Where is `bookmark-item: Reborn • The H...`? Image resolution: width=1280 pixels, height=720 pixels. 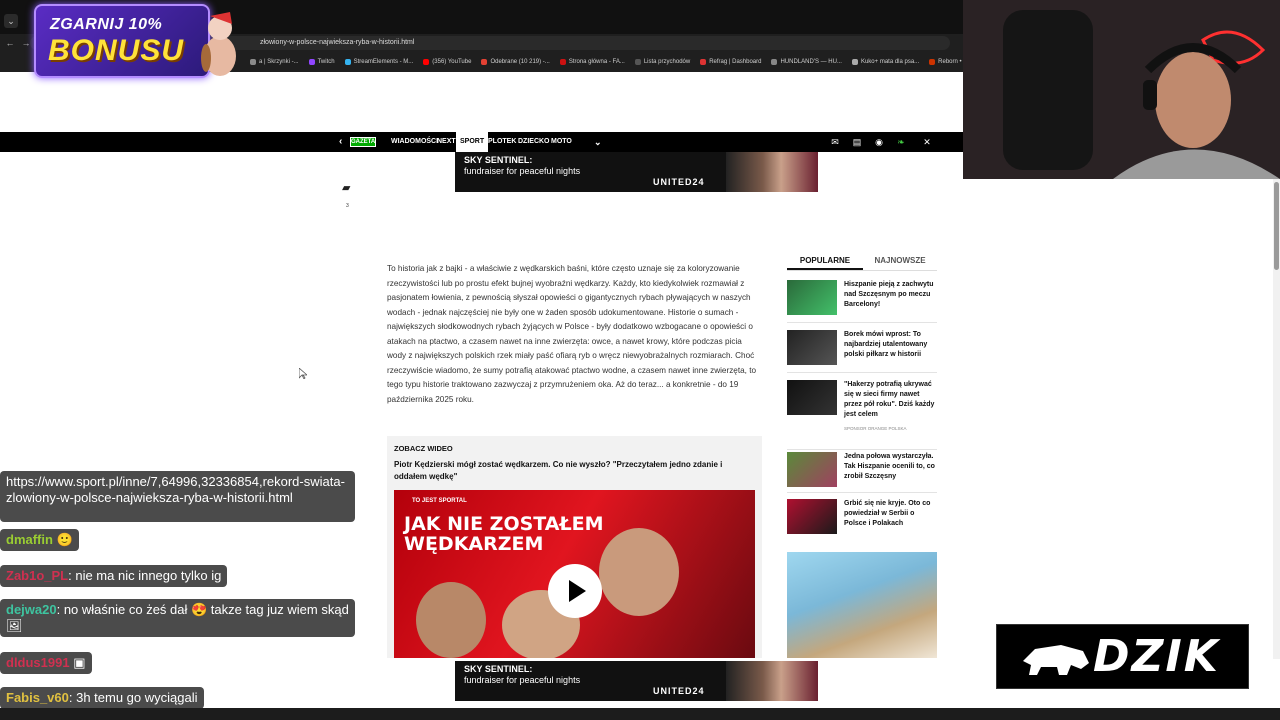 bookmark-item: Reborn • The H... is located at coordinates (946, 62).